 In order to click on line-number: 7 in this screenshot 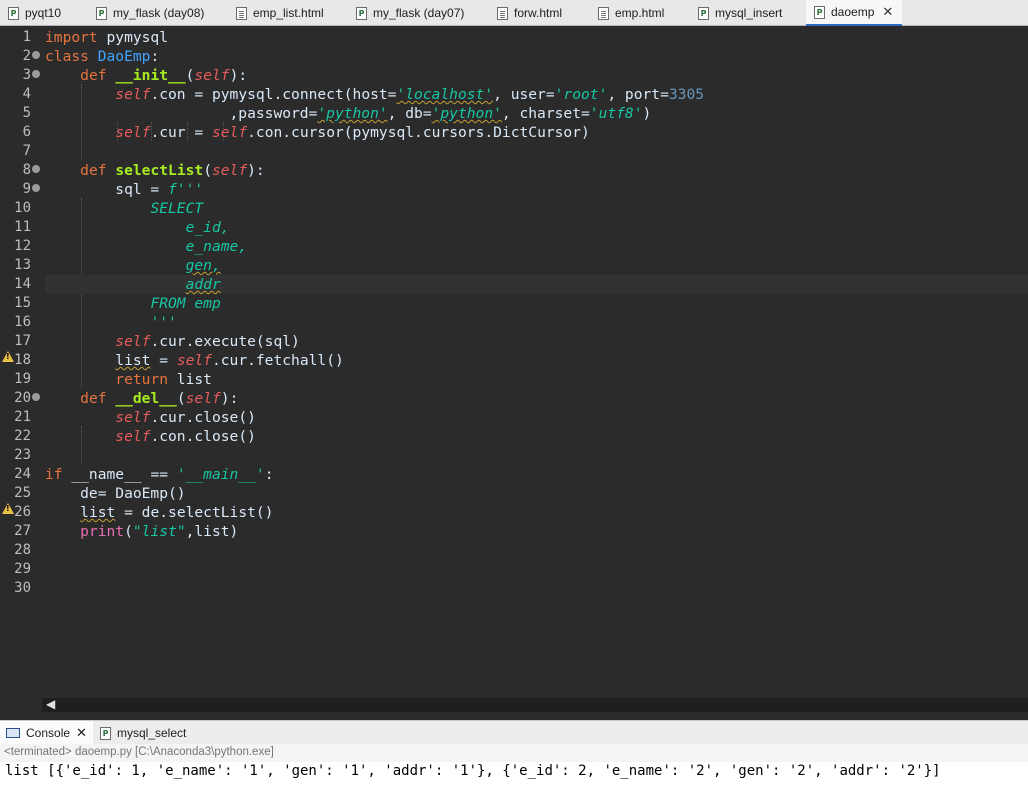, I will do `click(26, 151)`.